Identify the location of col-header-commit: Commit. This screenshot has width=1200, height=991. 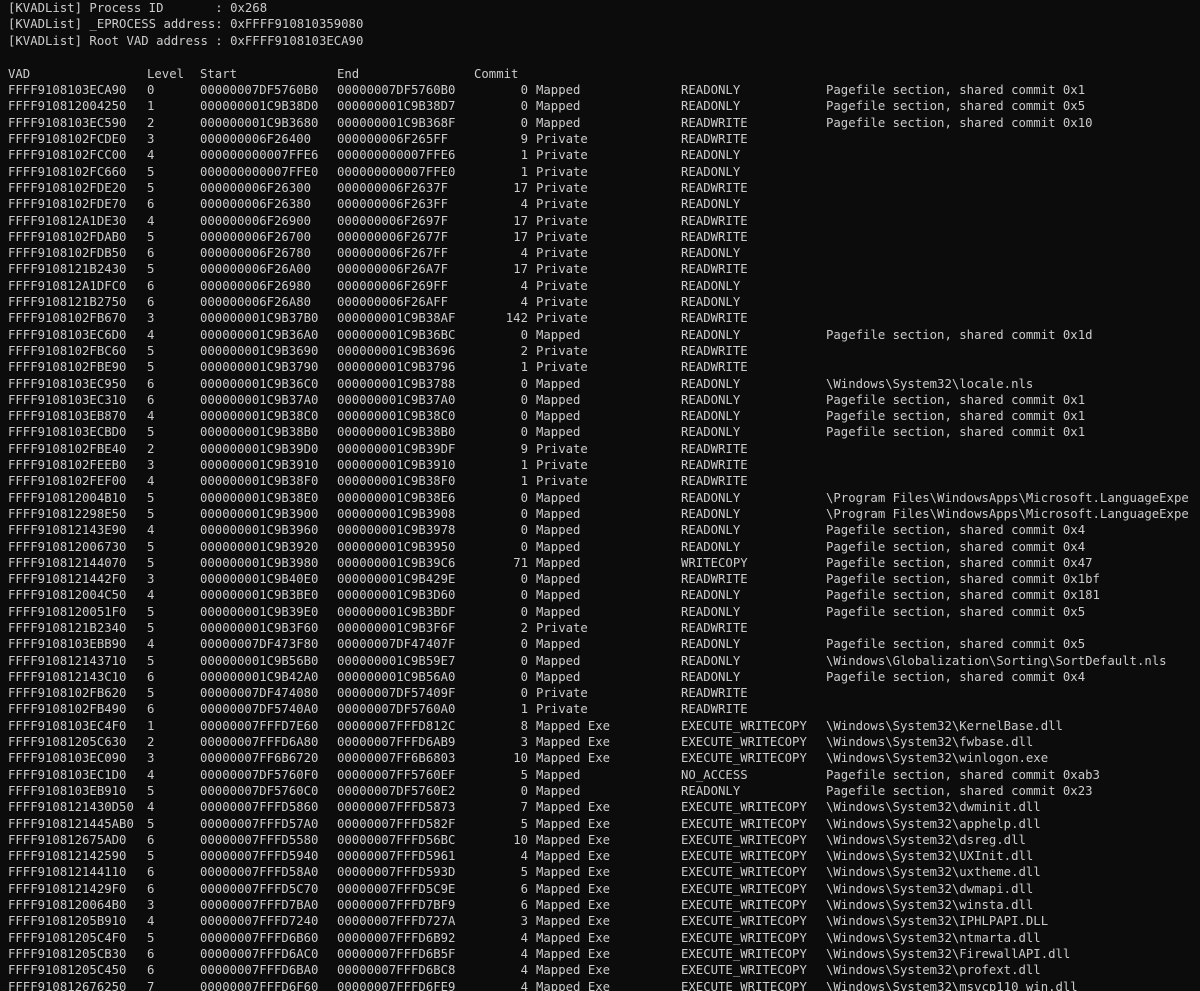
(496, 73).